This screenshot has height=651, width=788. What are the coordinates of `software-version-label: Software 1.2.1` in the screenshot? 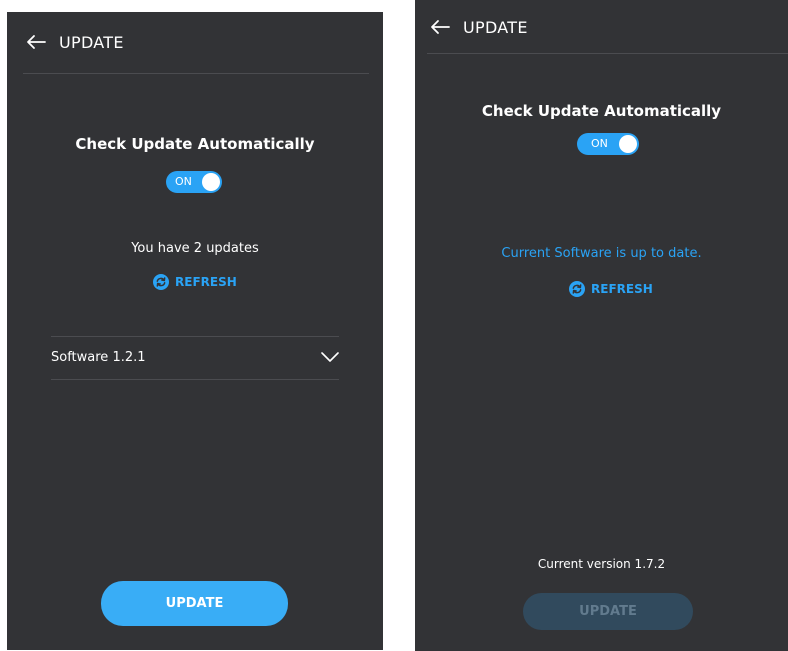 It's located at (98, 357).